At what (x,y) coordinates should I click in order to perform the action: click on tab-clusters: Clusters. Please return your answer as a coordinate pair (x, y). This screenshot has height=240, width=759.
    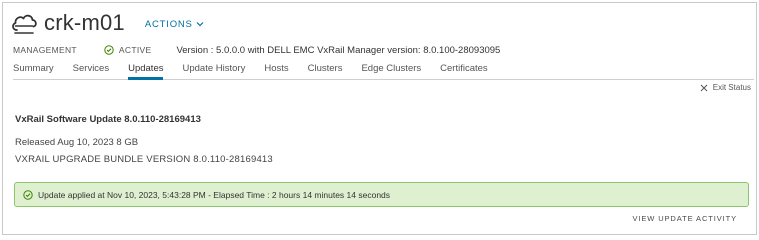
    Looking at the image, I should click on (325, 70).